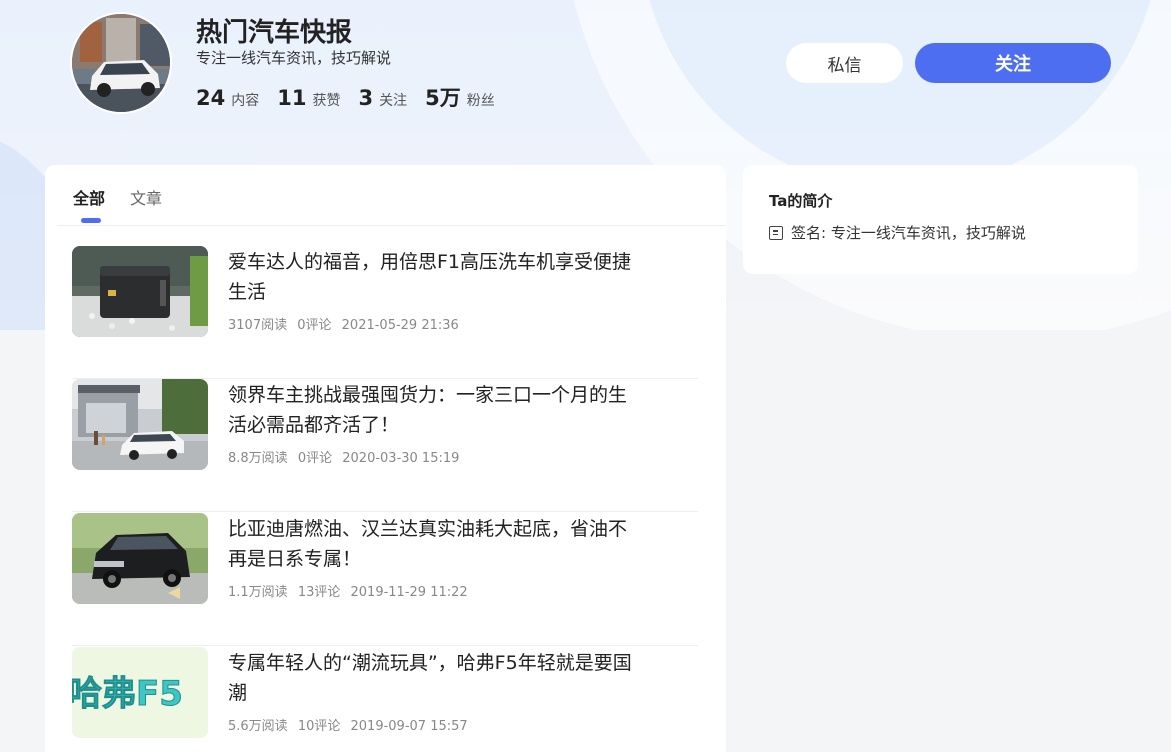 The width and height of the screenshot is (1171, 752). I want to click on article-reads: 8.8万阅读, so click(258, 458).